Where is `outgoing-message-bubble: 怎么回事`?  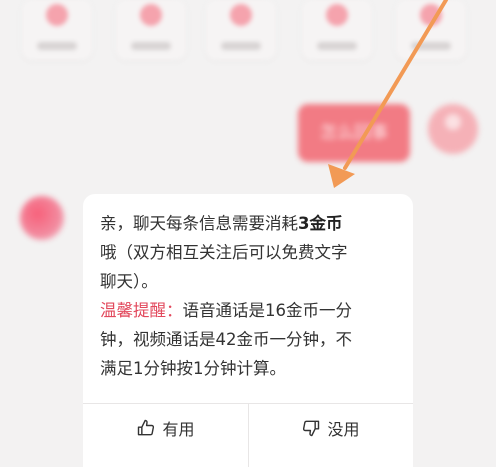 outgoing-message-bubble: 怎么回事 is located at coordinates (354, 133).